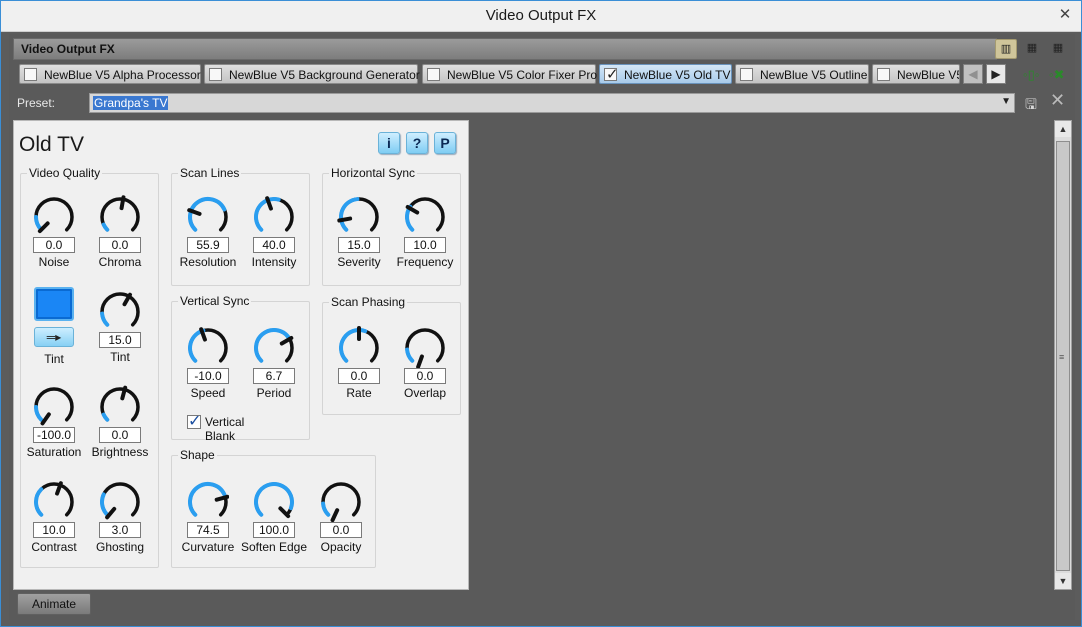 The width and height of the screenshot is (1082, 627). What do you see at coordinates (359, 376) in the screenshot?
I see `rate-value-field: 0.0` at bounding box center [359, 376].